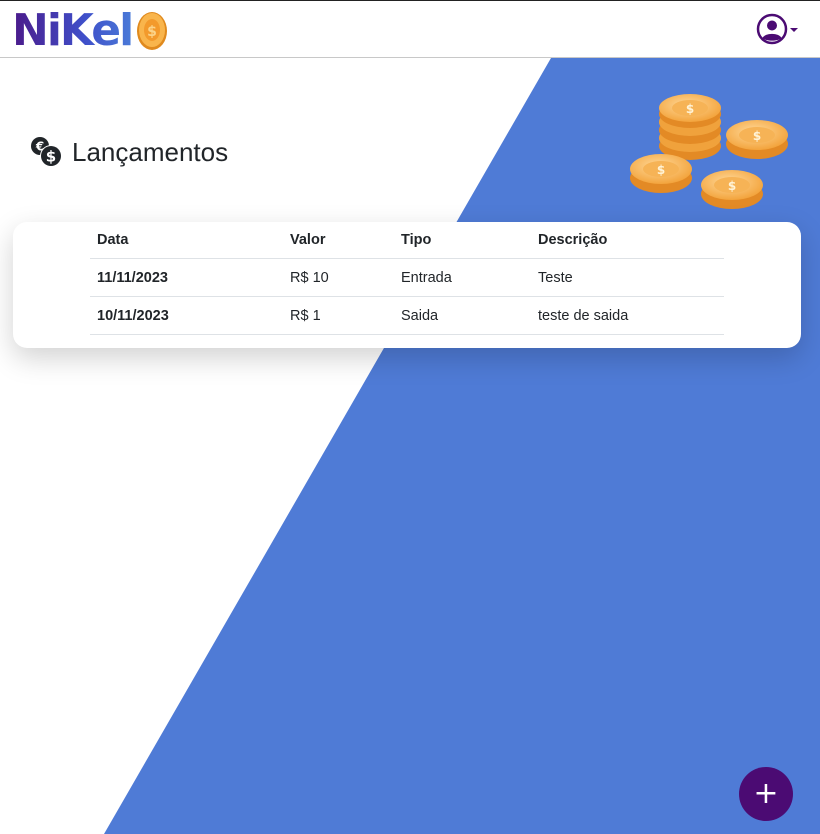 The height and width of the screenshot is (834, 820). I want to click on cell-date: 10/11/2023, so click(186, 315).